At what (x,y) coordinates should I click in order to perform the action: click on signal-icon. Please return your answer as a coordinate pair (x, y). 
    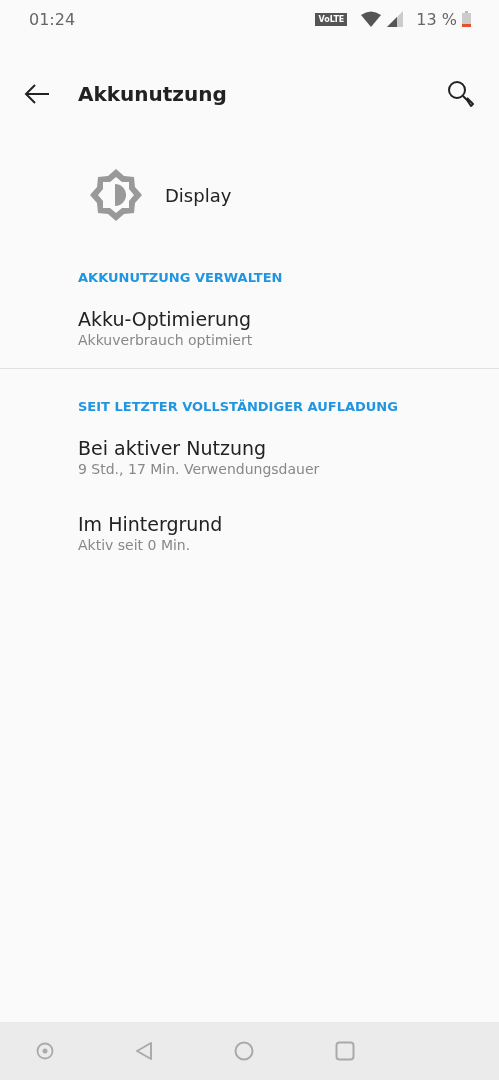
    Looking at the image, I should click on (395, 19).